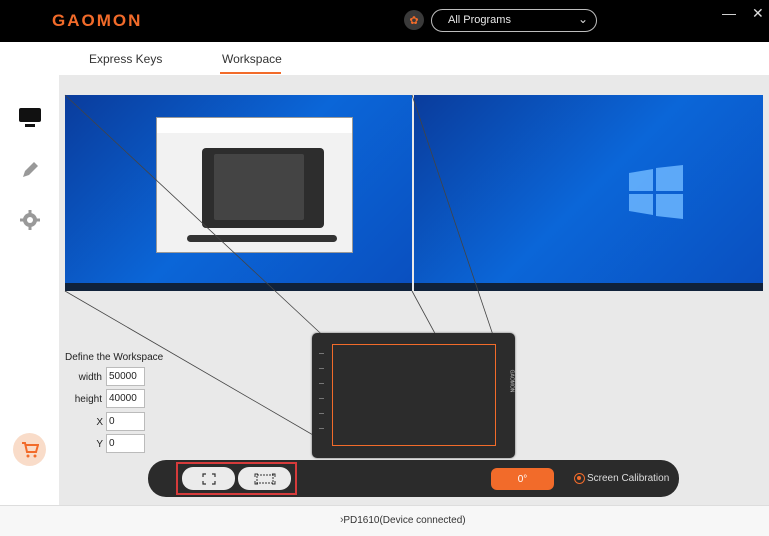  Describe the element at coordinates (125, 421) in the screenshot. I see `x-input` at that location.